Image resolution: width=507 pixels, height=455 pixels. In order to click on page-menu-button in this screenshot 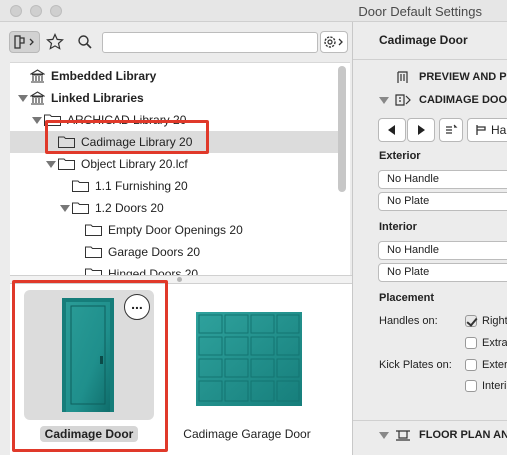, I will do `click(451, 130)`.